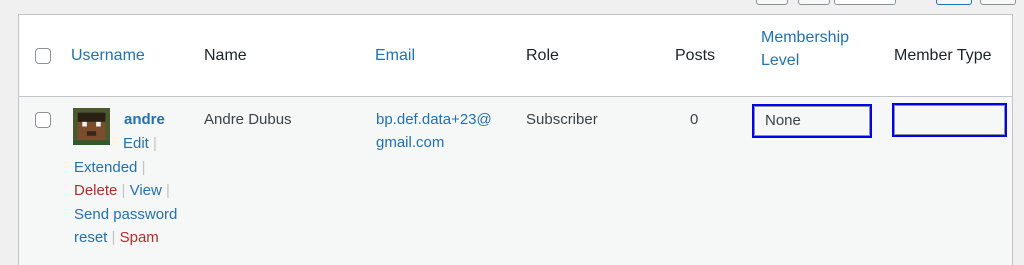 The image size is (1024, 265). I want to click on column-header-member-type: Member Type, so click(943, 55).